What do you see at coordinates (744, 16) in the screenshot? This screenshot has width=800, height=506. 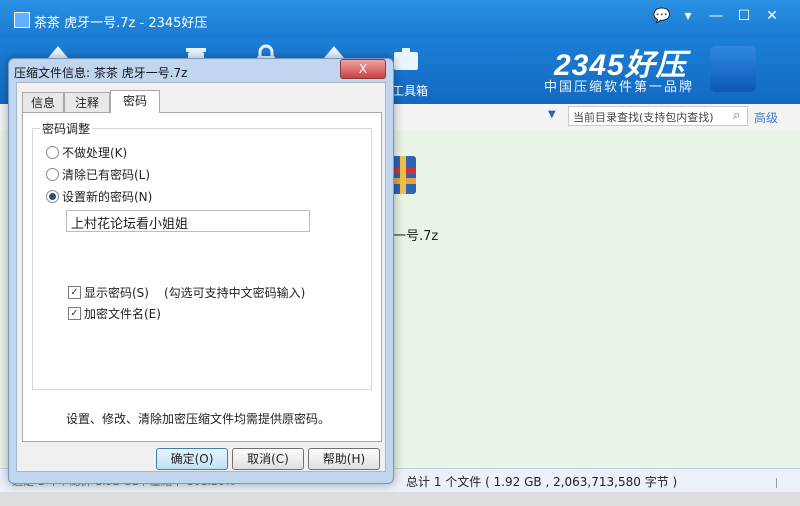 I see `maximize-icon: ☐` at bounding box center [744, 16].